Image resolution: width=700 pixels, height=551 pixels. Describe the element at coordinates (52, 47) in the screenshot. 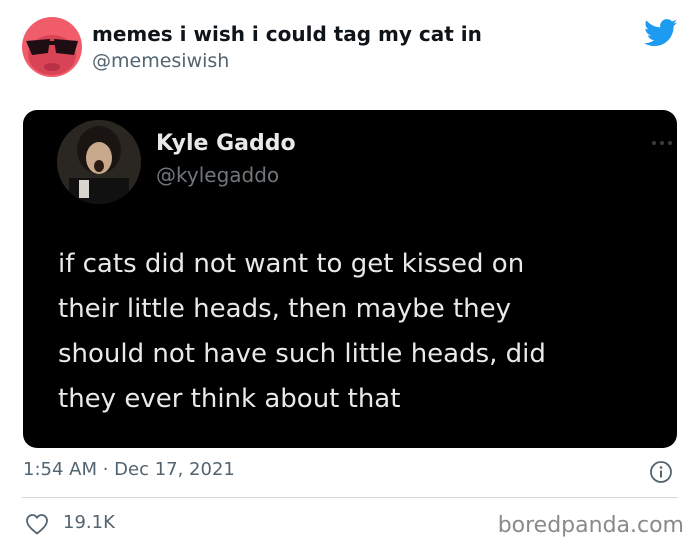

I see `author-avatar` at that location.